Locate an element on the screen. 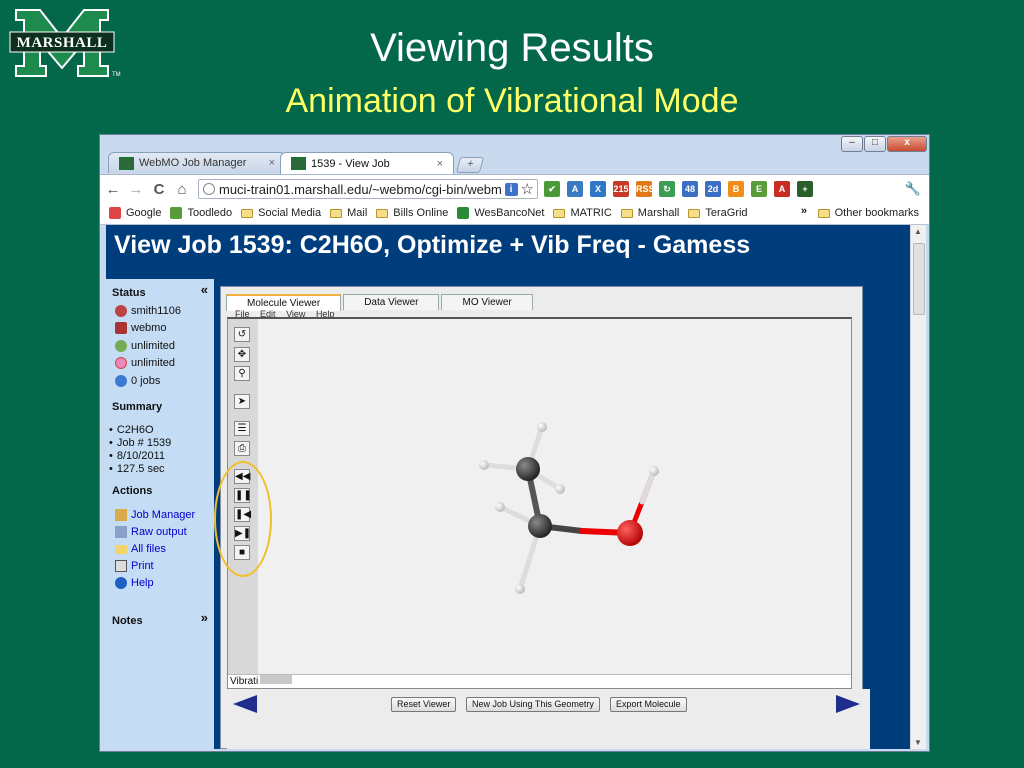 The height and width of the screenshot is (768, 1024). summary-item: • 127.5 sec is located at coordinates (137, 469).